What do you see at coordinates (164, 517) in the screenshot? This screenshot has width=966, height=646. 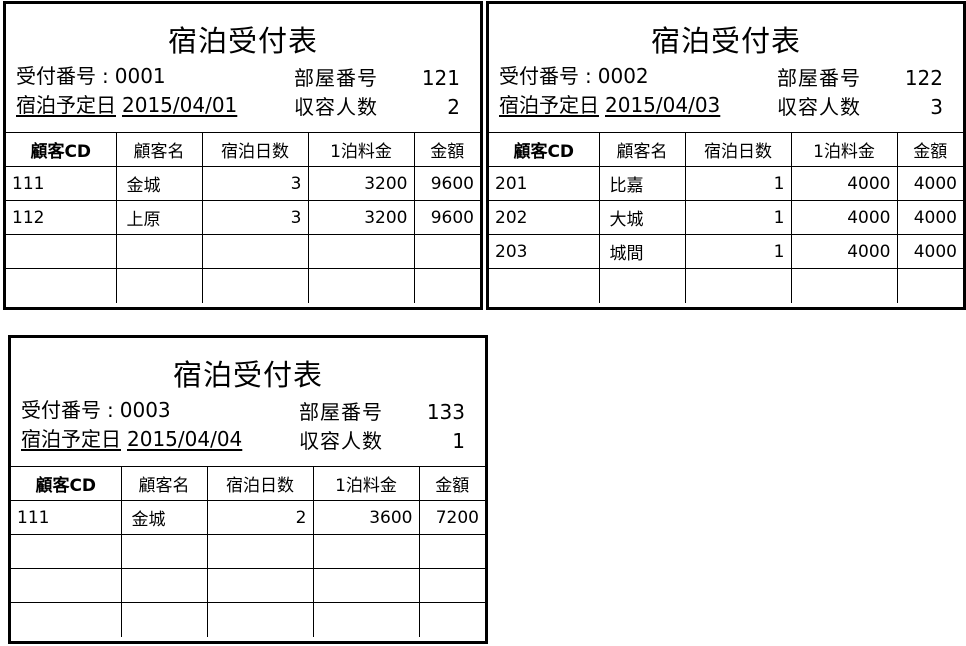 I see `cell-customer-name: 金城` at bounding box center [164, 517].